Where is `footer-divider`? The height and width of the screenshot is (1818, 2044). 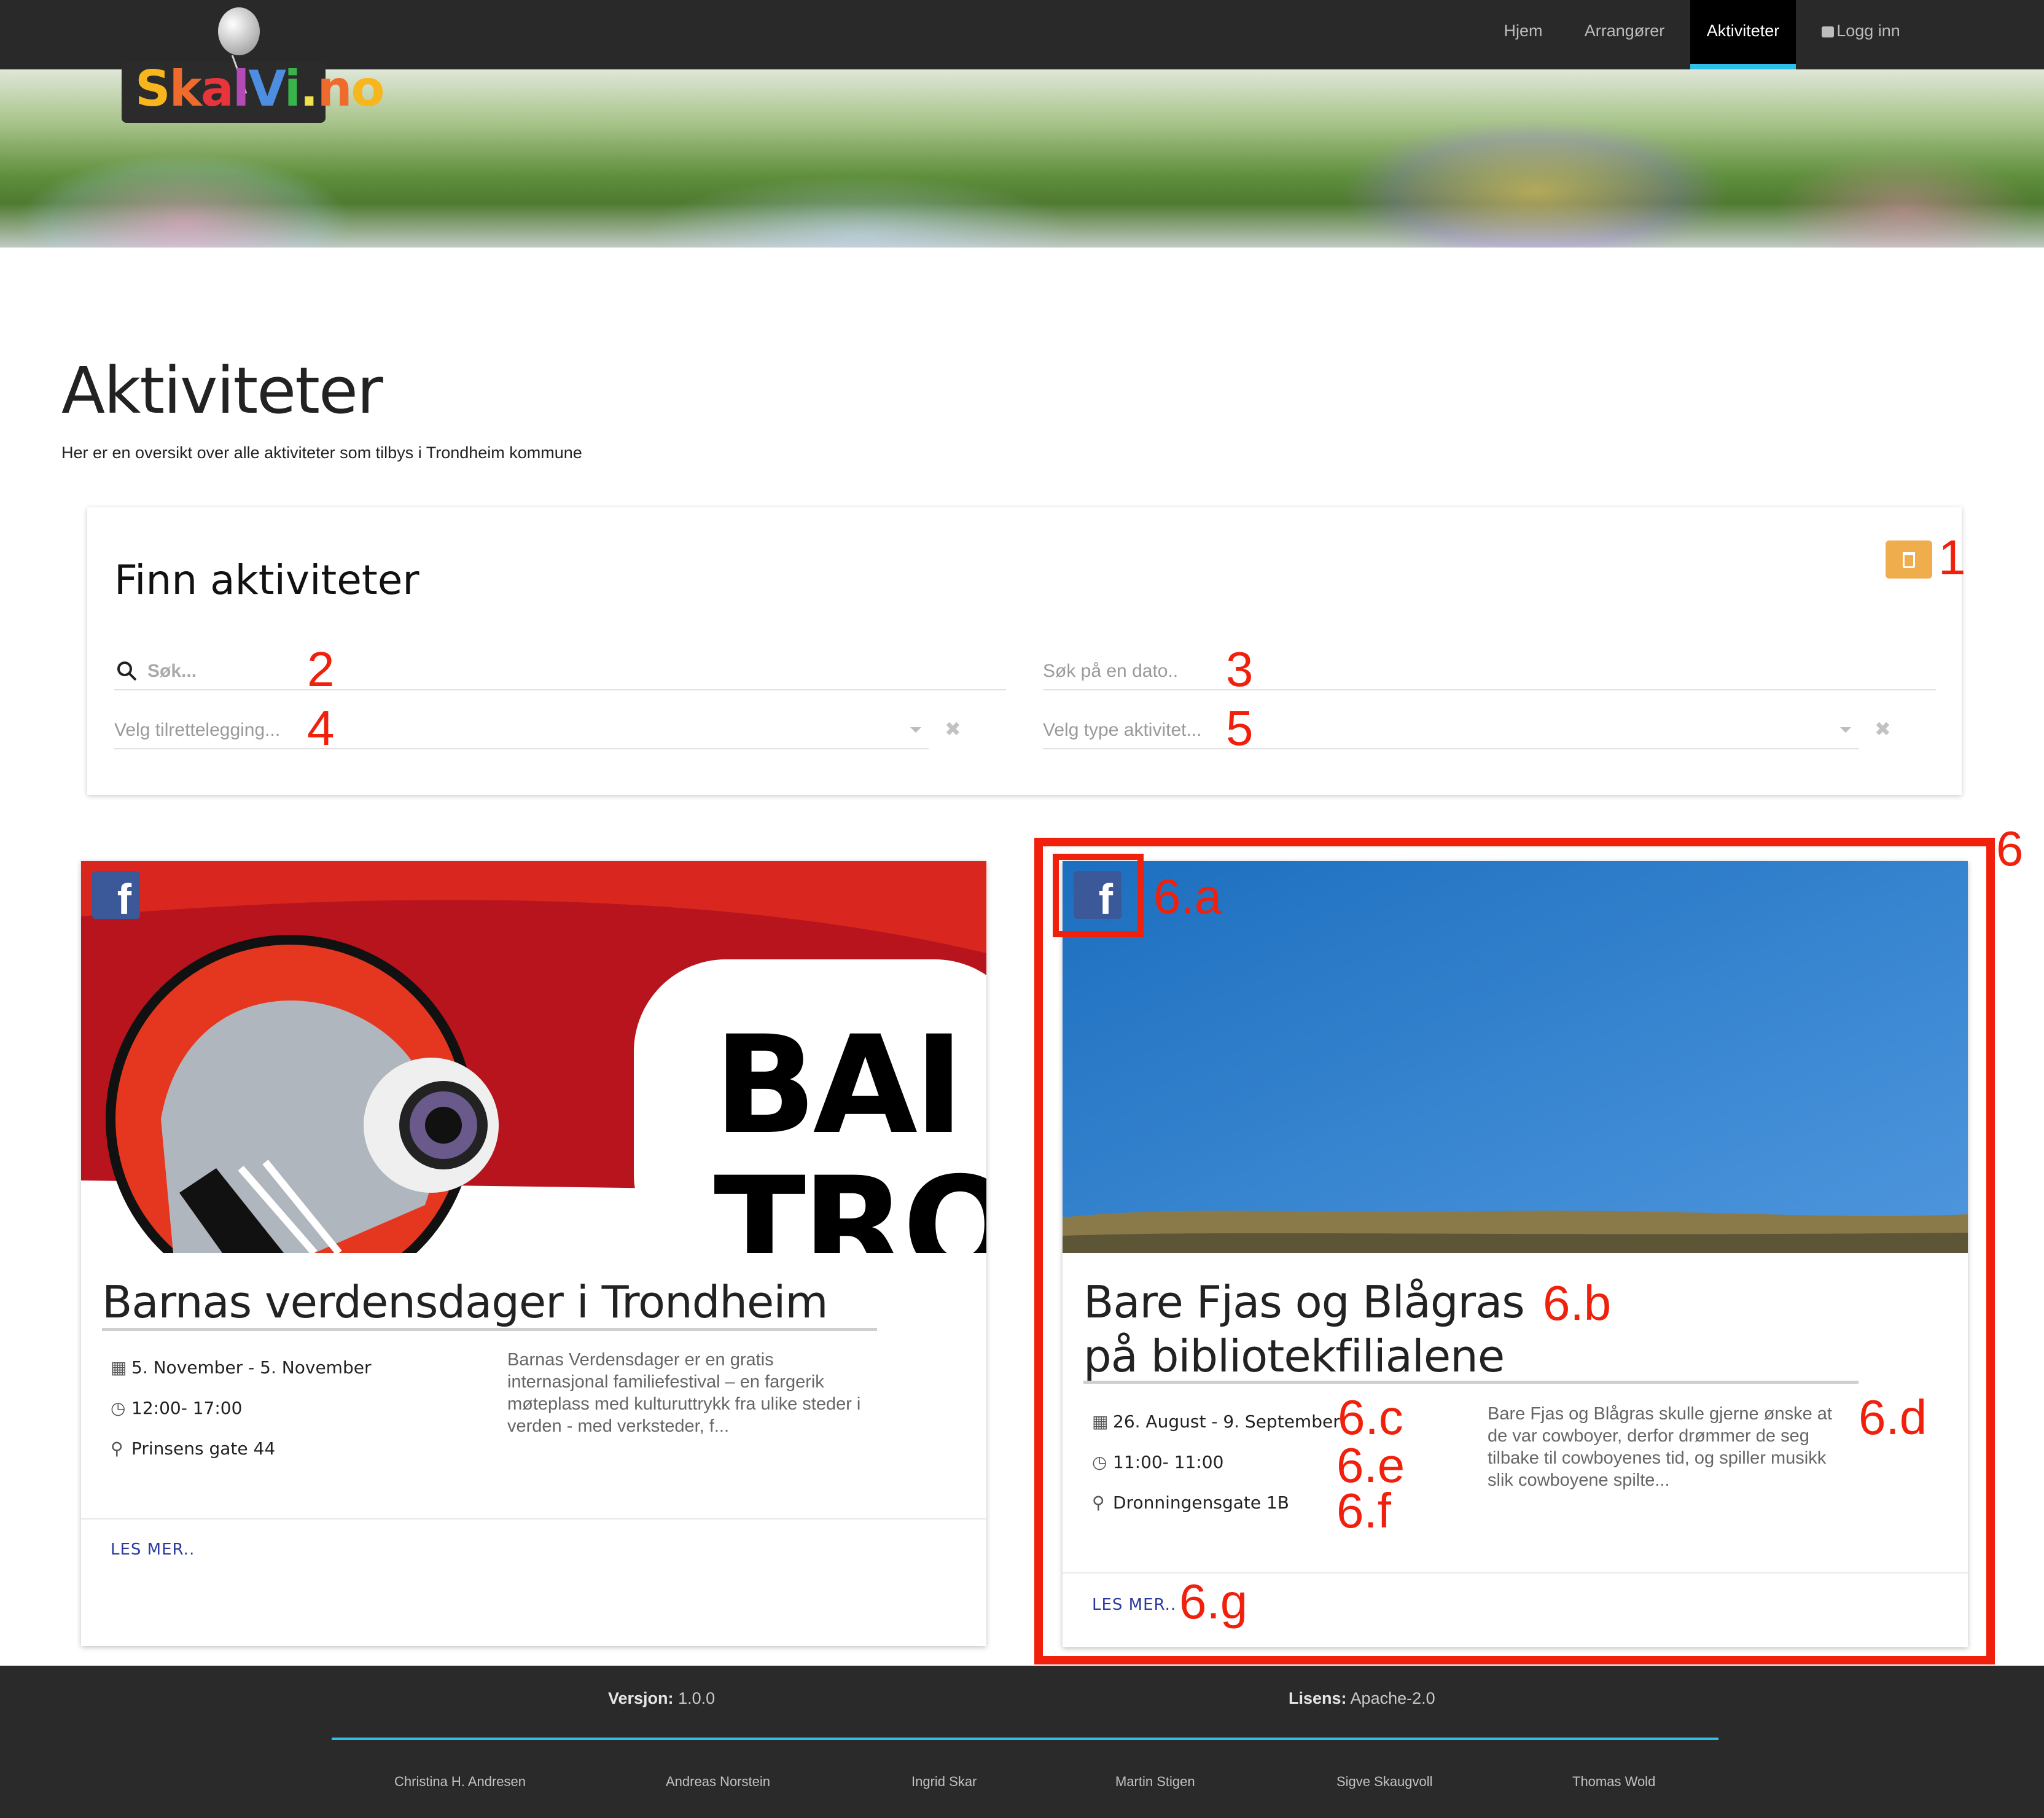 footer-divider is located at coordinates (1025, 1739).